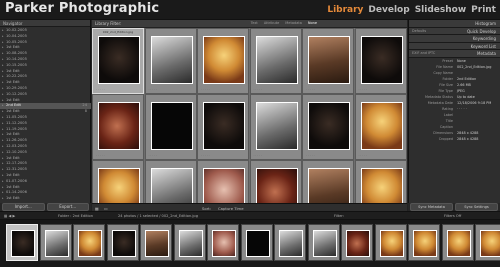 Image resolution: width=500 pixels, height=267 pixels. Describe the element at coordinates (388, 10) in the screenshot. I see `module-develop: Develop` at that location.